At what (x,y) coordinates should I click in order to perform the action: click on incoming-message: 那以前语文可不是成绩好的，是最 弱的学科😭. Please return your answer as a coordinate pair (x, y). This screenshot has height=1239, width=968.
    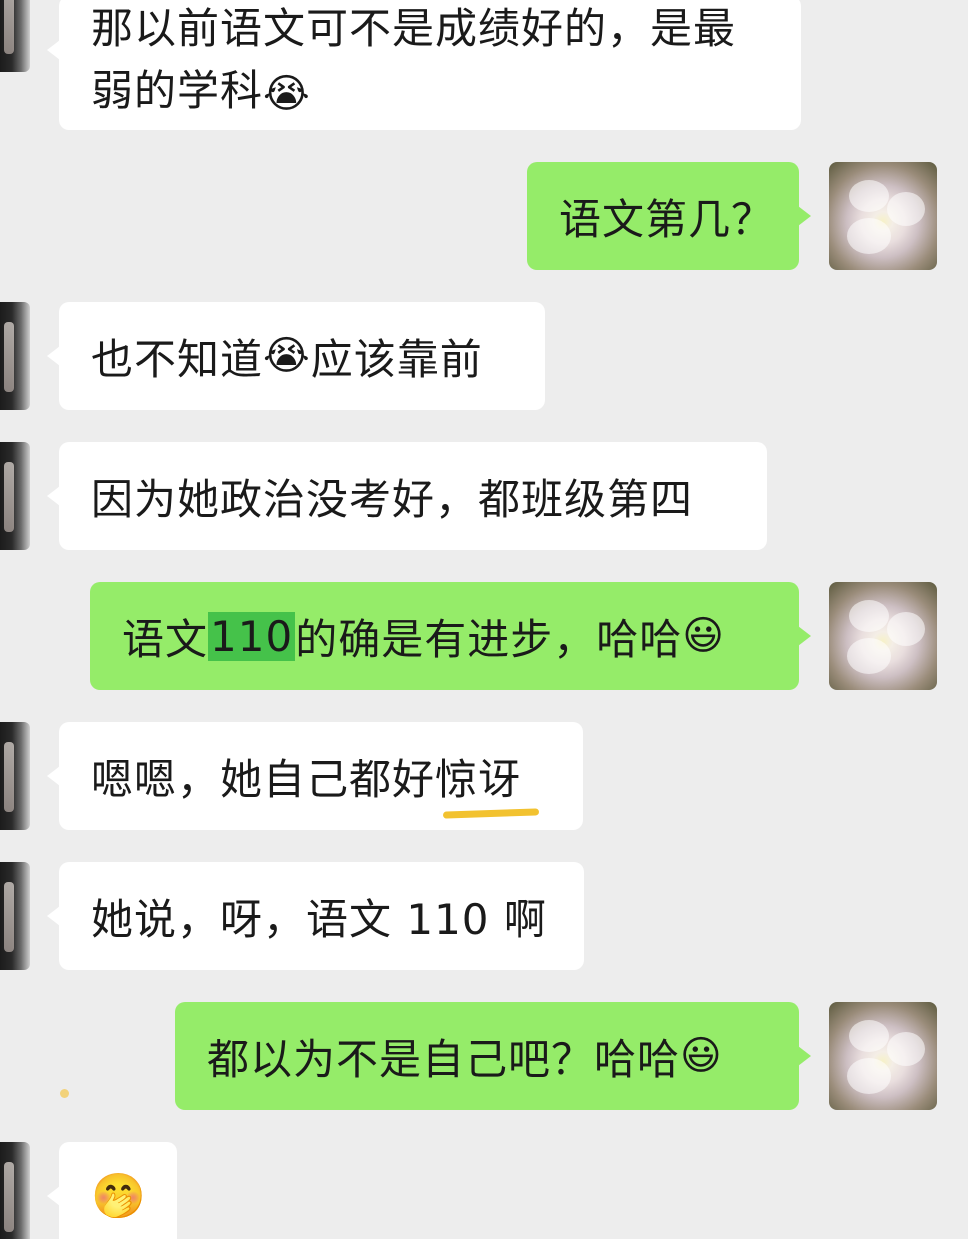
    Looking at the image, I should click on (424, 65).